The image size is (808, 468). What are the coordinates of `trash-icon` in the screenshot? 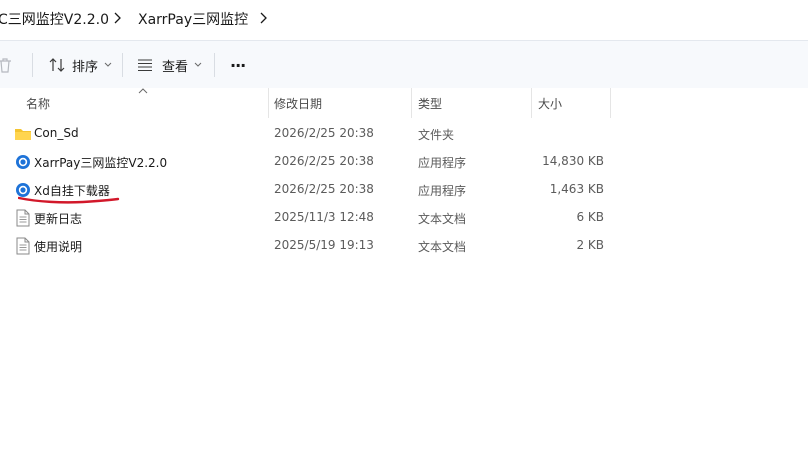 It's located at (5, 65).